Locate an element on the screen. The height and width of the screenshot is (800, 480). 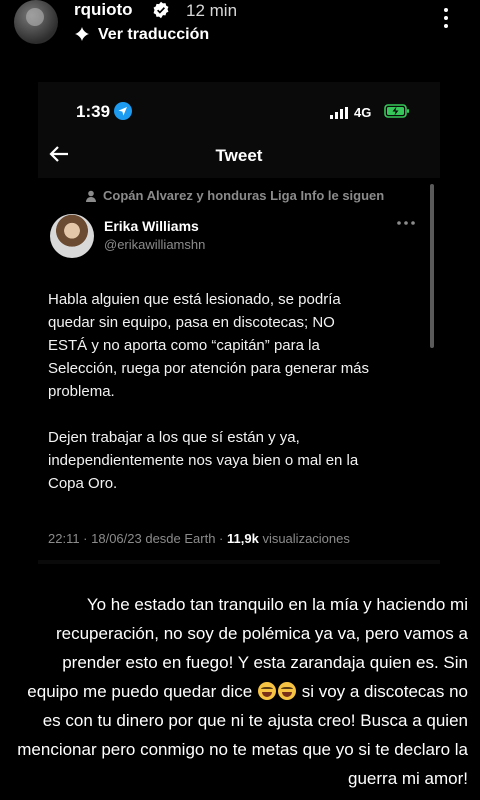
page-title: Tweet is located at coordinates (239, 155).